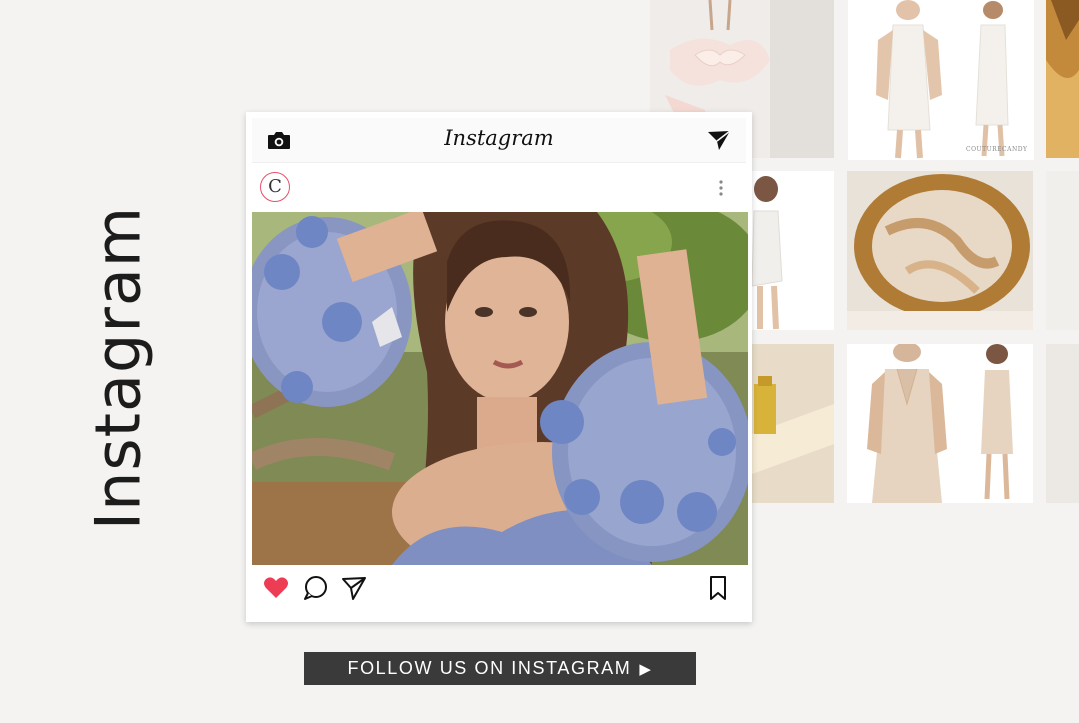 This screenshot has height=723, width=1079. Describe the element at coordinates (721, 188) in the screenshot. I see `more-options-icon` at that location.